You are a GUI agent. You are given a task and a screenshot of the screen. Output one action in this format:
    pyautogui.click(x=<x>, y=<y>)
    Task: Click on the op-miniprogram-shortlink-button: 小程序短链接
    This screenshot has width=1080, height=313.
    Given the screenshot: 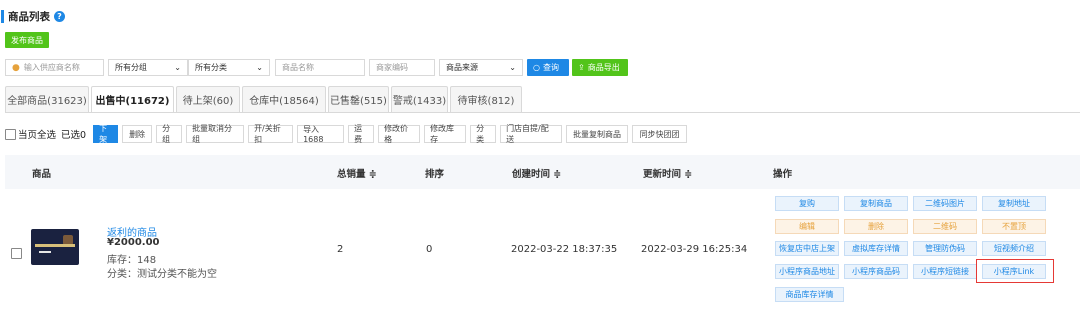 What is the action you would take?
    pyautogui.click(x=945, y=271)
    